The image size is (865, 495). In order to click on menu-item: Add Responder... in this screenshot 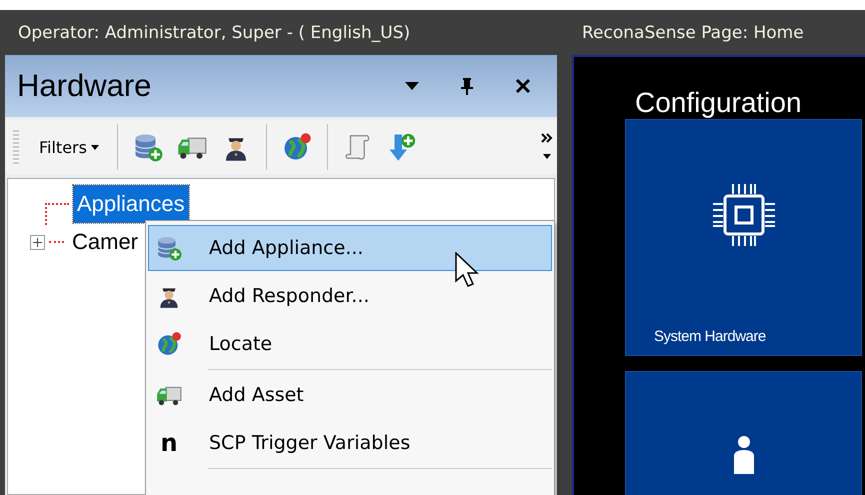, I will do `click(350, 296)`.